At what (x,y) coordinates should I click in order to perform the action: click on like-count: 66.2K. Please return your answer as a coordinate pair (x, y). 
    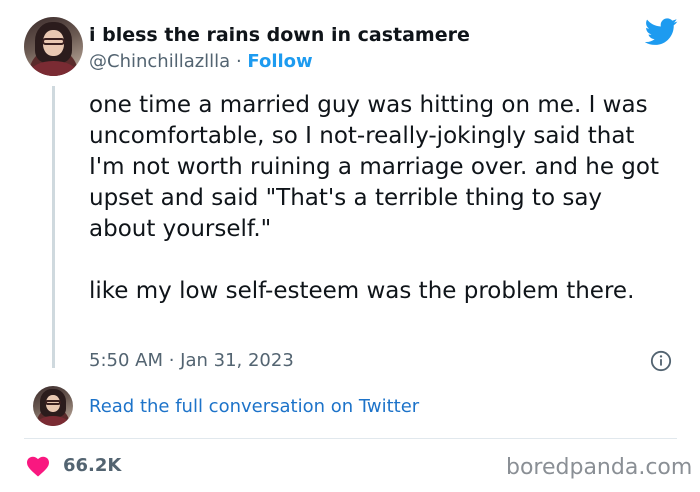
    Looking at the image, I should click on (92, 465).